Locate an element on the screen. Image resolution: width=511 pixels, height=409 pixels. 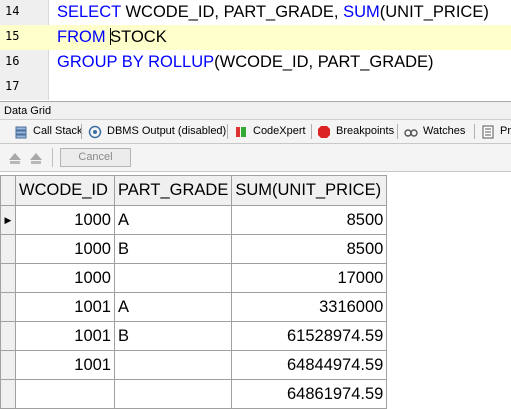
tab-label: Watches is located at coordinates (444, 131).